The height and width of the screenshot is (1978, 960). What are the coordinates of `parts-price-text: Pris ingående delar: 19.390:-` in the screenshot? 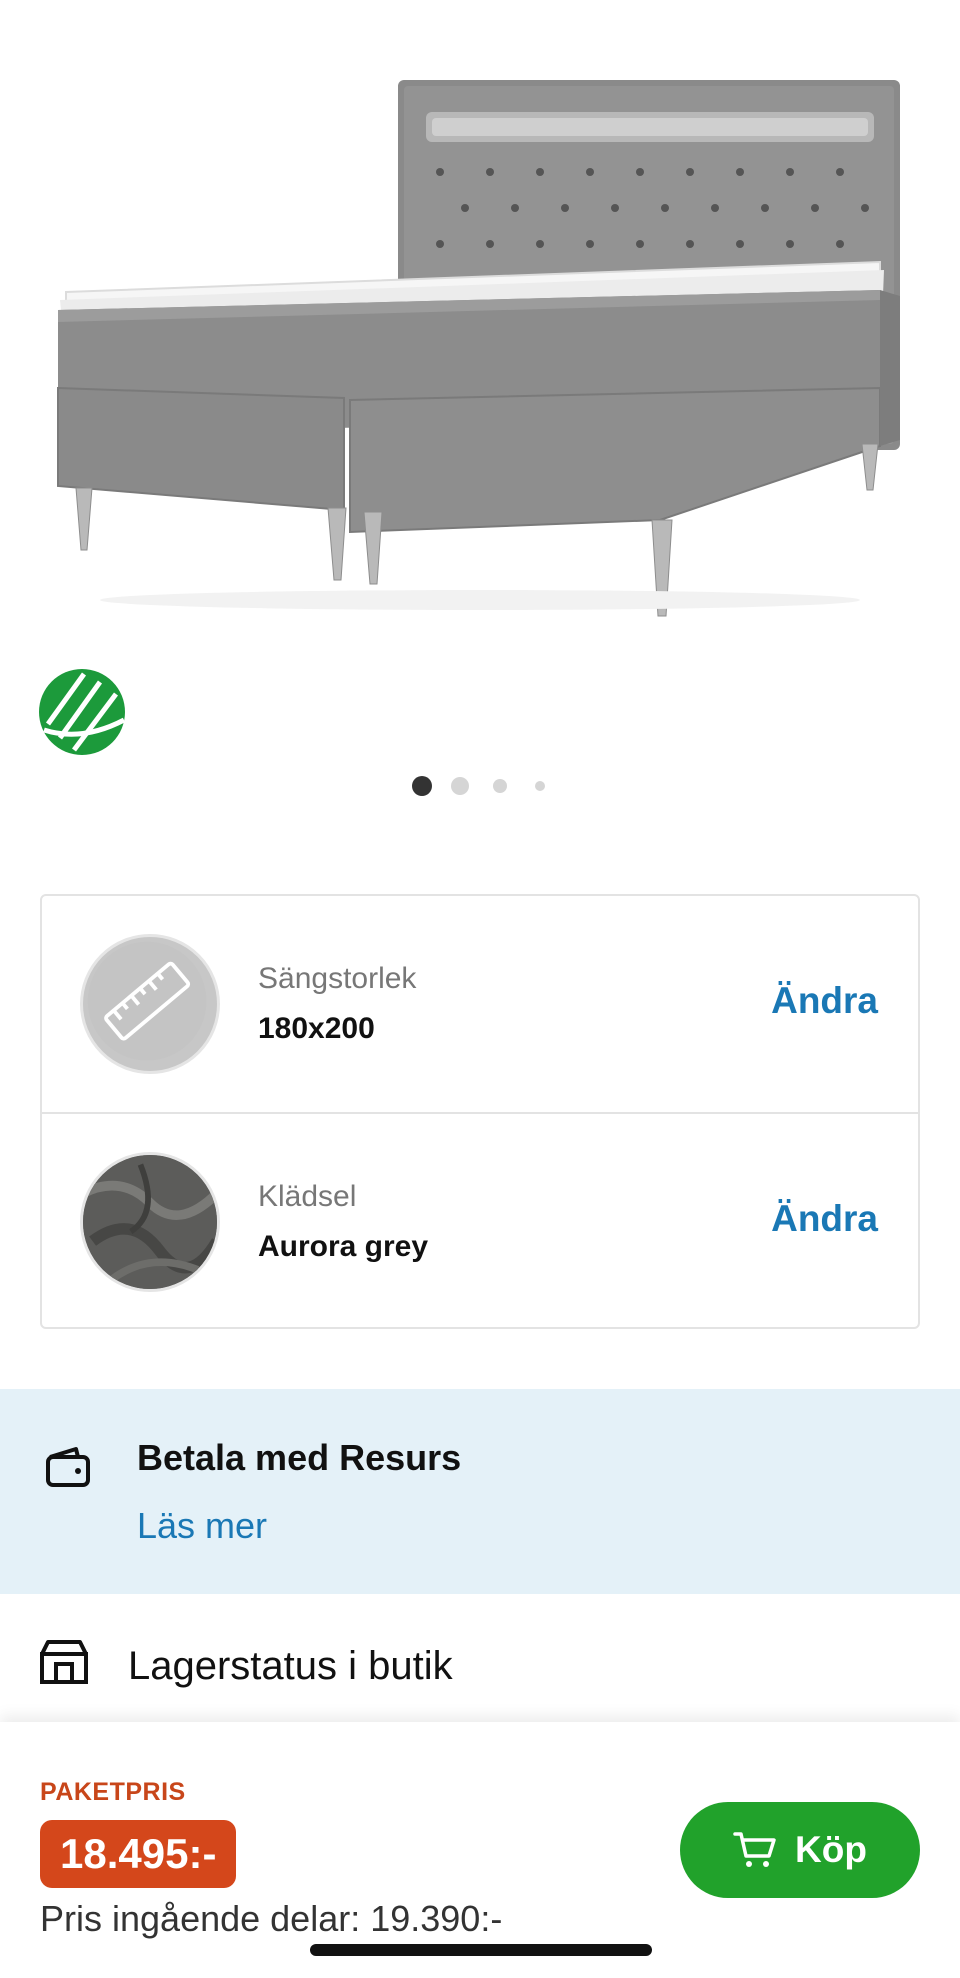 It's located at (271, 1918).